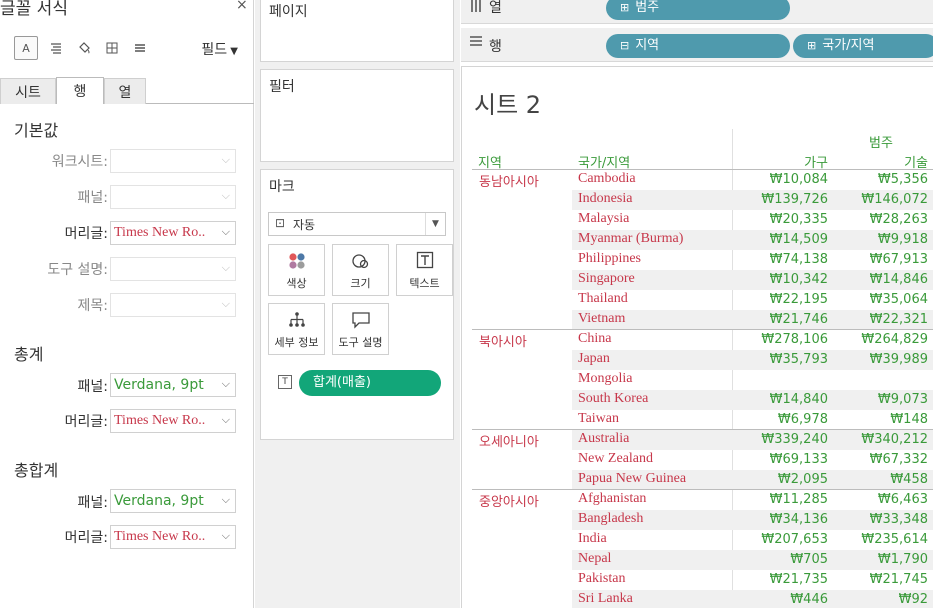 The height and width of the screenshot is (608, 933). What do you see at coordinates (632, 479) in the screenshot?
I see `country-cell: Papua New Guinea` at bounding box center [632, 479].